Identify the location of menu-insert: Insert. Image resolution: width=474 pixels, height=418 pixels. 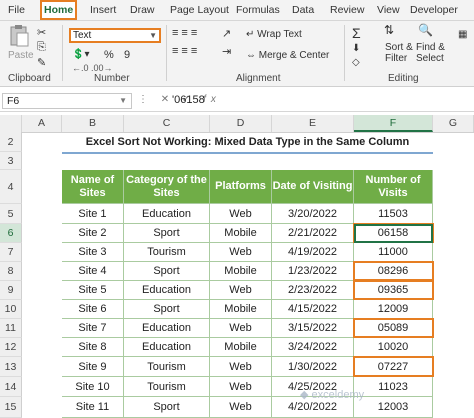
(103, 10).